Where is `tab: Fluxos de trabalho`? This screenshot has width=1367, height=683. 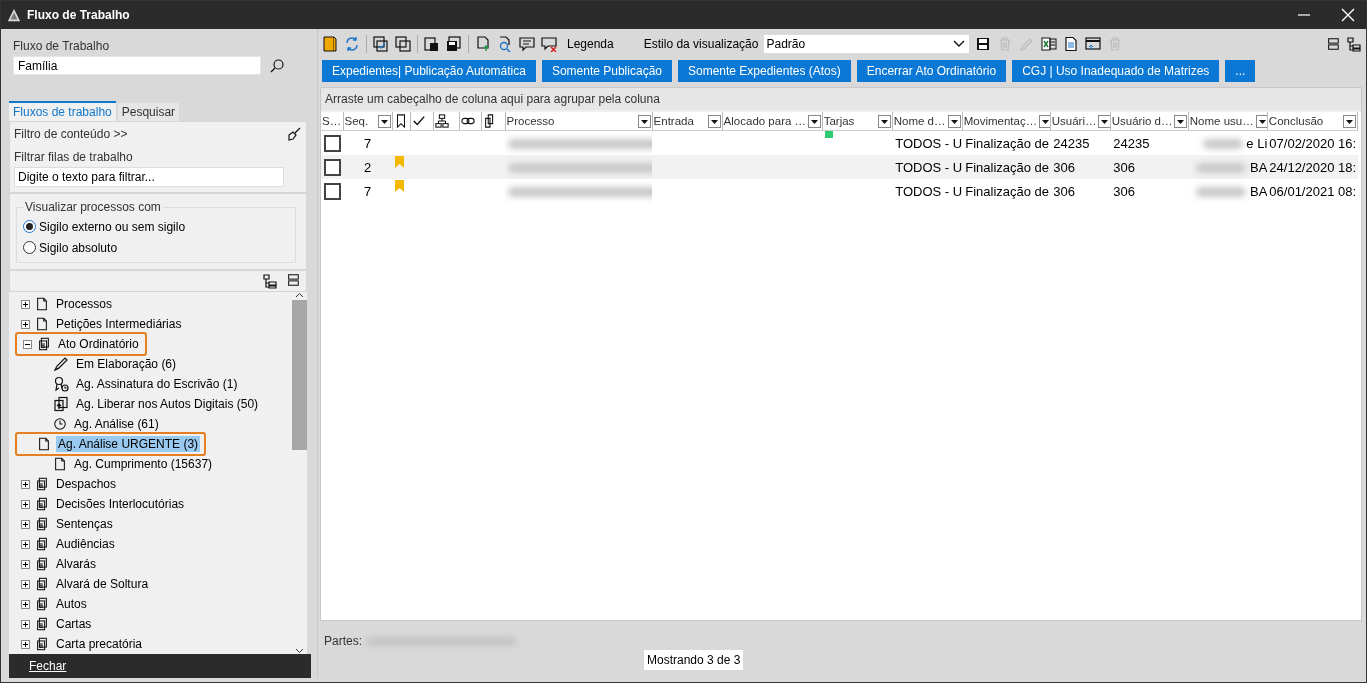 tab: Fluxos de trabalho is located at coordinates (62, 111).